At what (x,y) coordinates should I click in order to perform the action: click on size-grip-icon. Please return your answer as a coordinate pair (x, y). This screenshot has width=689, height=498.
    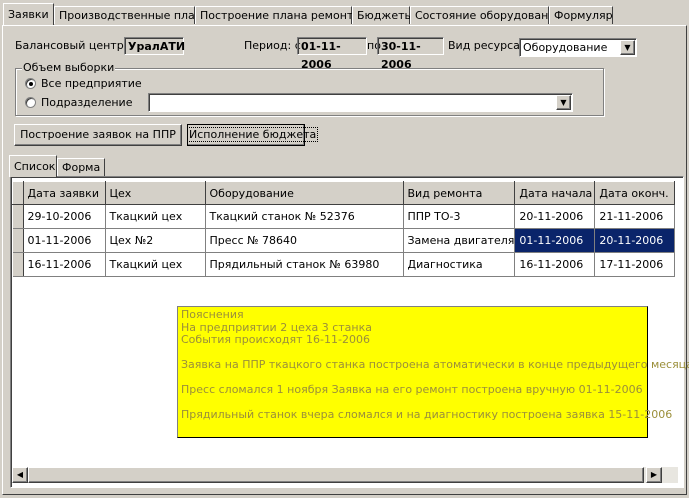
    Looking at the image, I should click on (671, 481).